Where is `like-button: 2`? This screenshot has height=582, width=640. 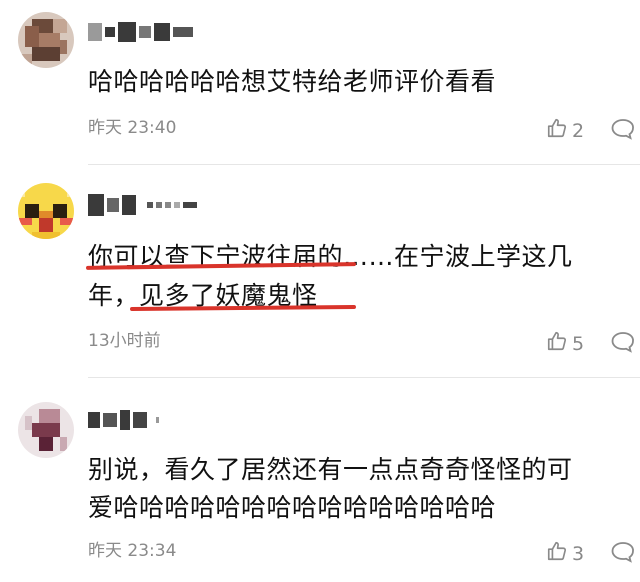
like-button: 2 is located at coordinates (565, 130).